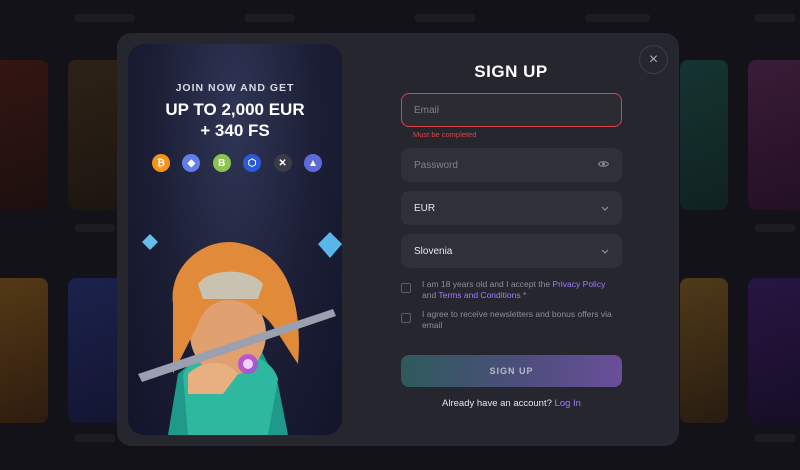 Image resolution: width=800 pixels, height=470 pixels. Describe the element at coordinates (511, 251) in the screenshot. I see `country-select: Slovenia` at that location.